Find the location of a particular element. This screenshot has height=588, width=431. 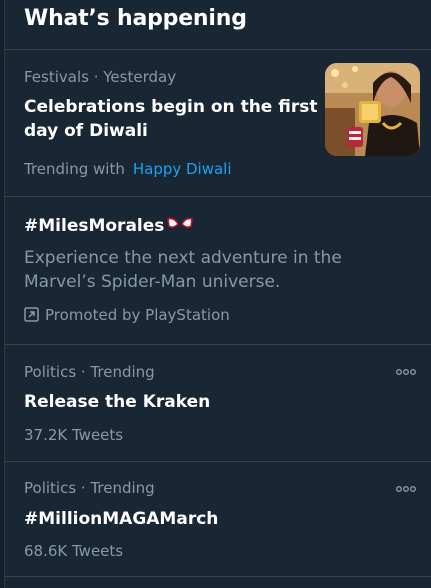

panel-title: What’s happening is located at coordinates (135, 18).